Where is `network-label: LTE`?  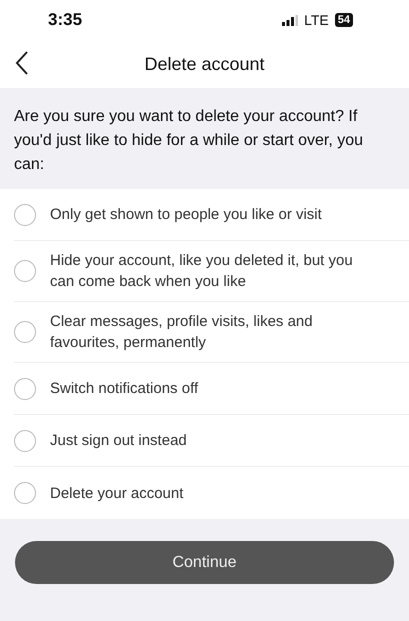
network-label: LTE is located at coordinates (316, 20).